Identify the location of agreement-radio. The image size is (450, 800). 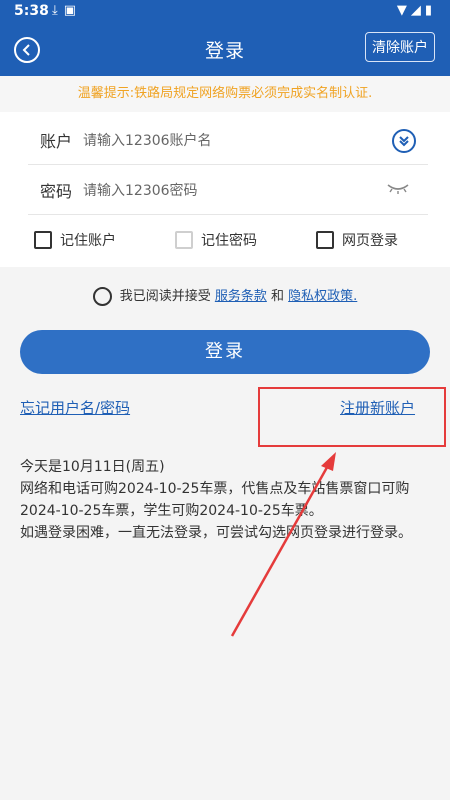
(102, 296).